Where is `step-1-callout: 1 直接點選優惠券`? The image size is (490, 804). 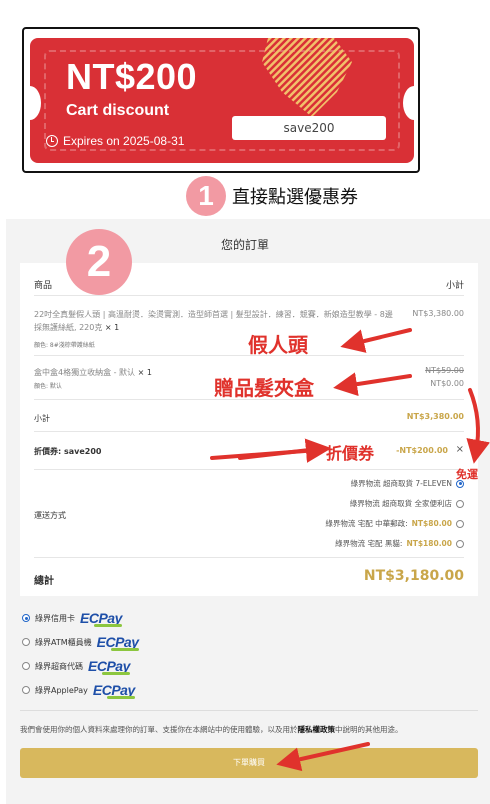 step-1-callout: 1 直接點選優惠券 is located at coordinates (272, 196).